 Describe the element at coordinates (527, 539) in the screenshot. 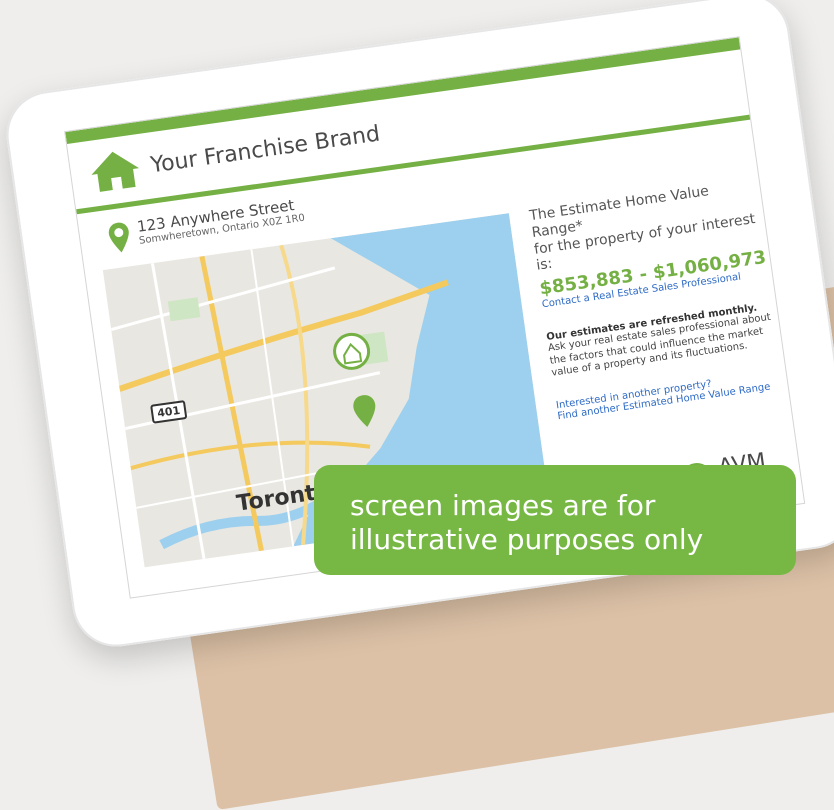

I see `disclaimer-line-2: illustrative purposes only` at that location.